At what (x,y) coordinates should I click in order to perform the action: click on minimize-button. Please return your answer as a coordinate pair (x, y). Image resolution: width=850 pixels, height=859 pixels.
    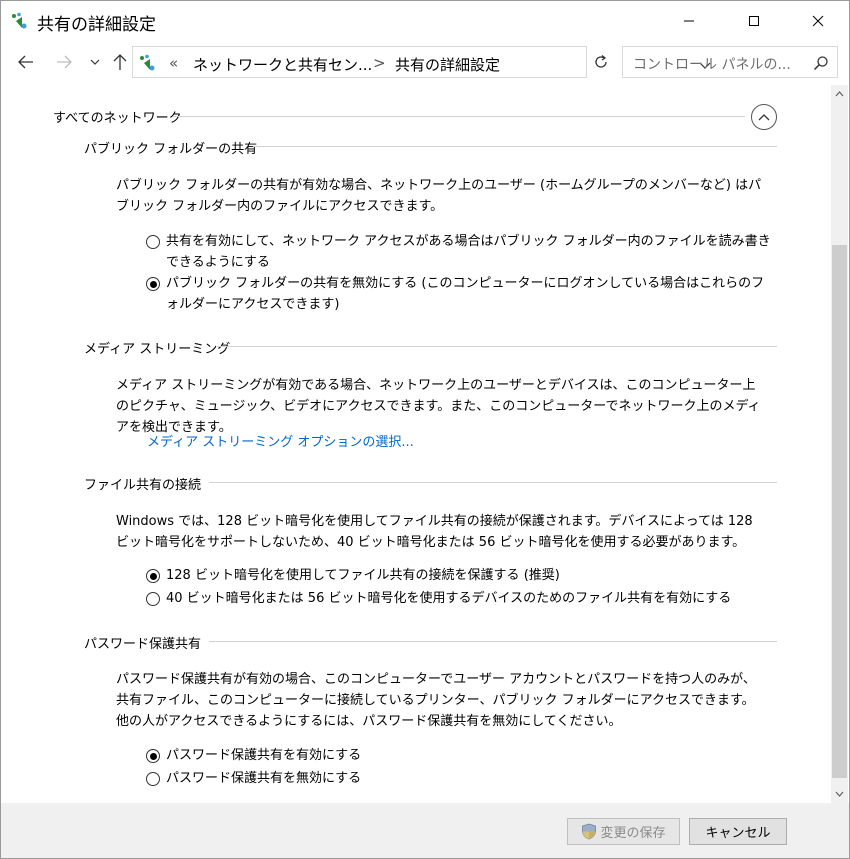
    Looking at the image, I should click on (689, 21).